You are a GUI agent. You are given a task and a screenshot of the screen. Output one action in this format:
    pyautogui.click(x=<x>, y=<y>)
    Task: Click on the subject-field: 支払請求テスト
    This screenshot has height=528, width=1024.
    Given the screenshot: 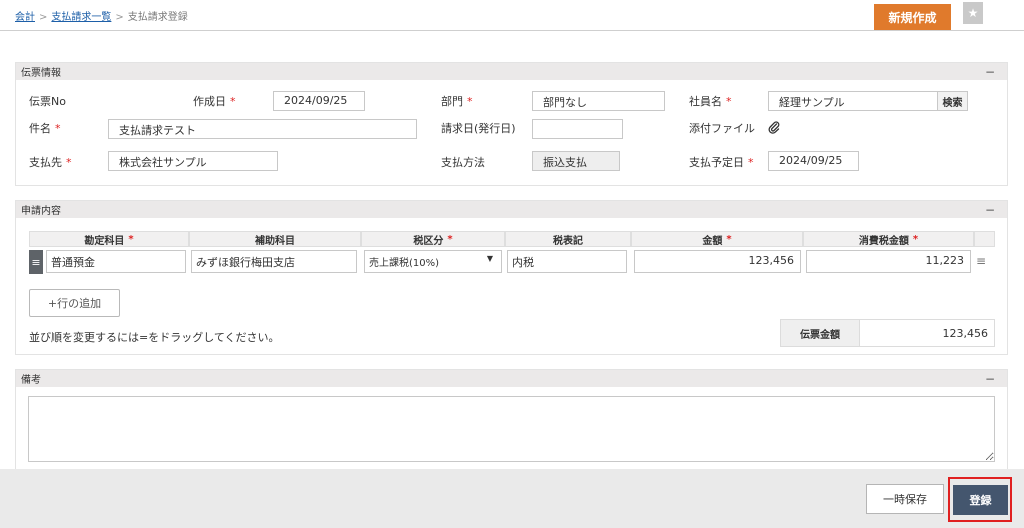 What is the action you would take?
    pyautogui.click(x=262, y=129)
    